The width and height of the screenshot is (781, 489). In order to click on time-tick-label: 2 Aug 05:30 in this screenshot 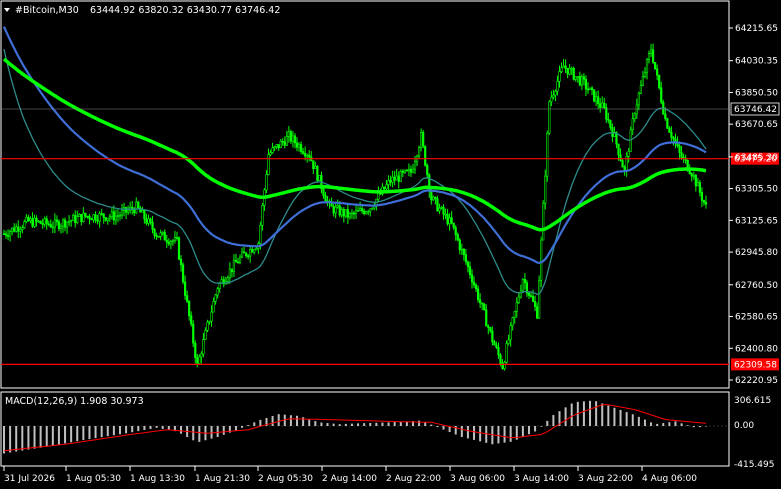, I will do `click(285, 479)`.